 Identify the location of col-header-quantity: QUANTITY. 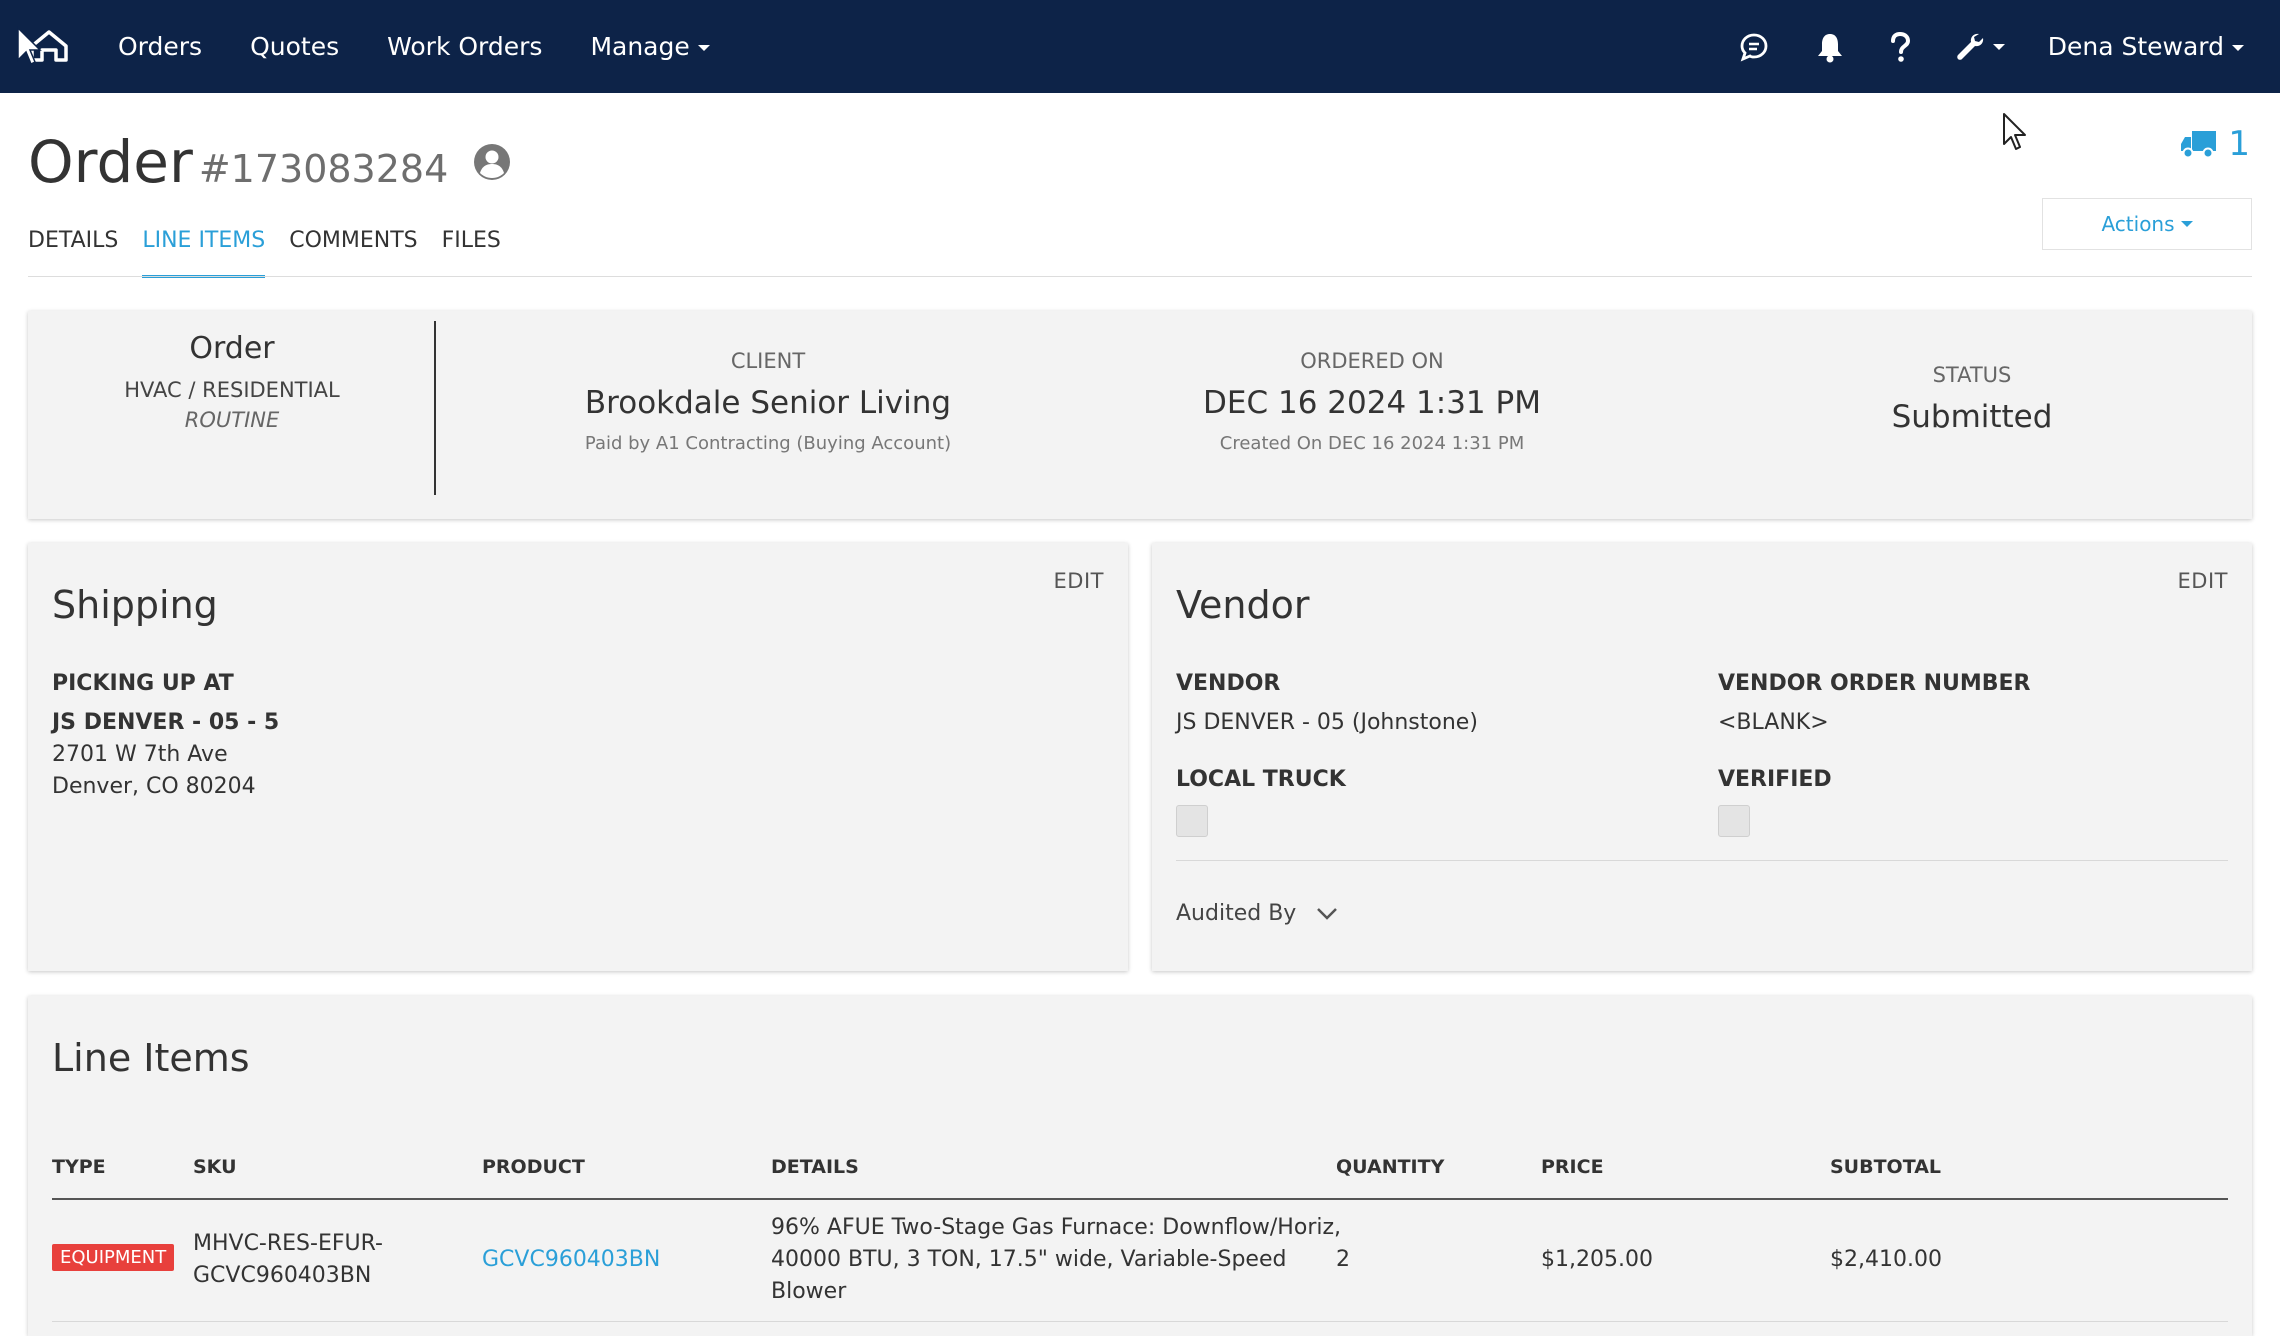
(1390, 1167).